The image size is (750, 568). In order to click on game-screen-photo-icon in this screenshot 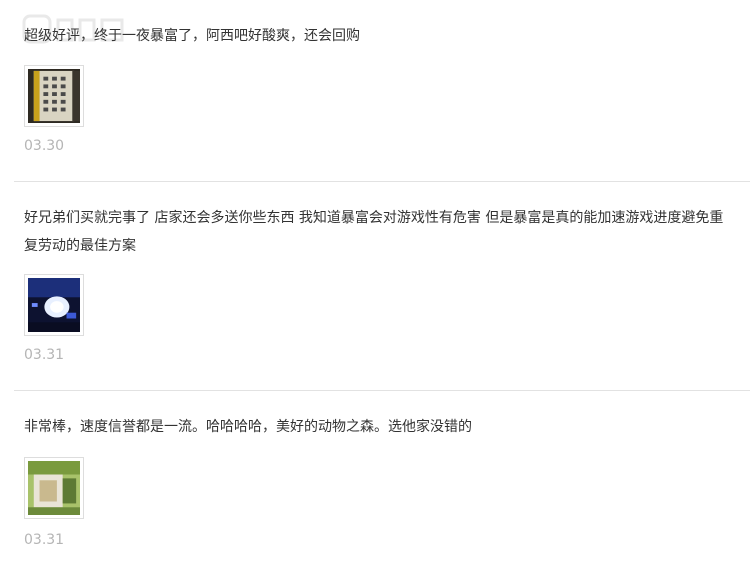, I will do `click(54, 305)`.